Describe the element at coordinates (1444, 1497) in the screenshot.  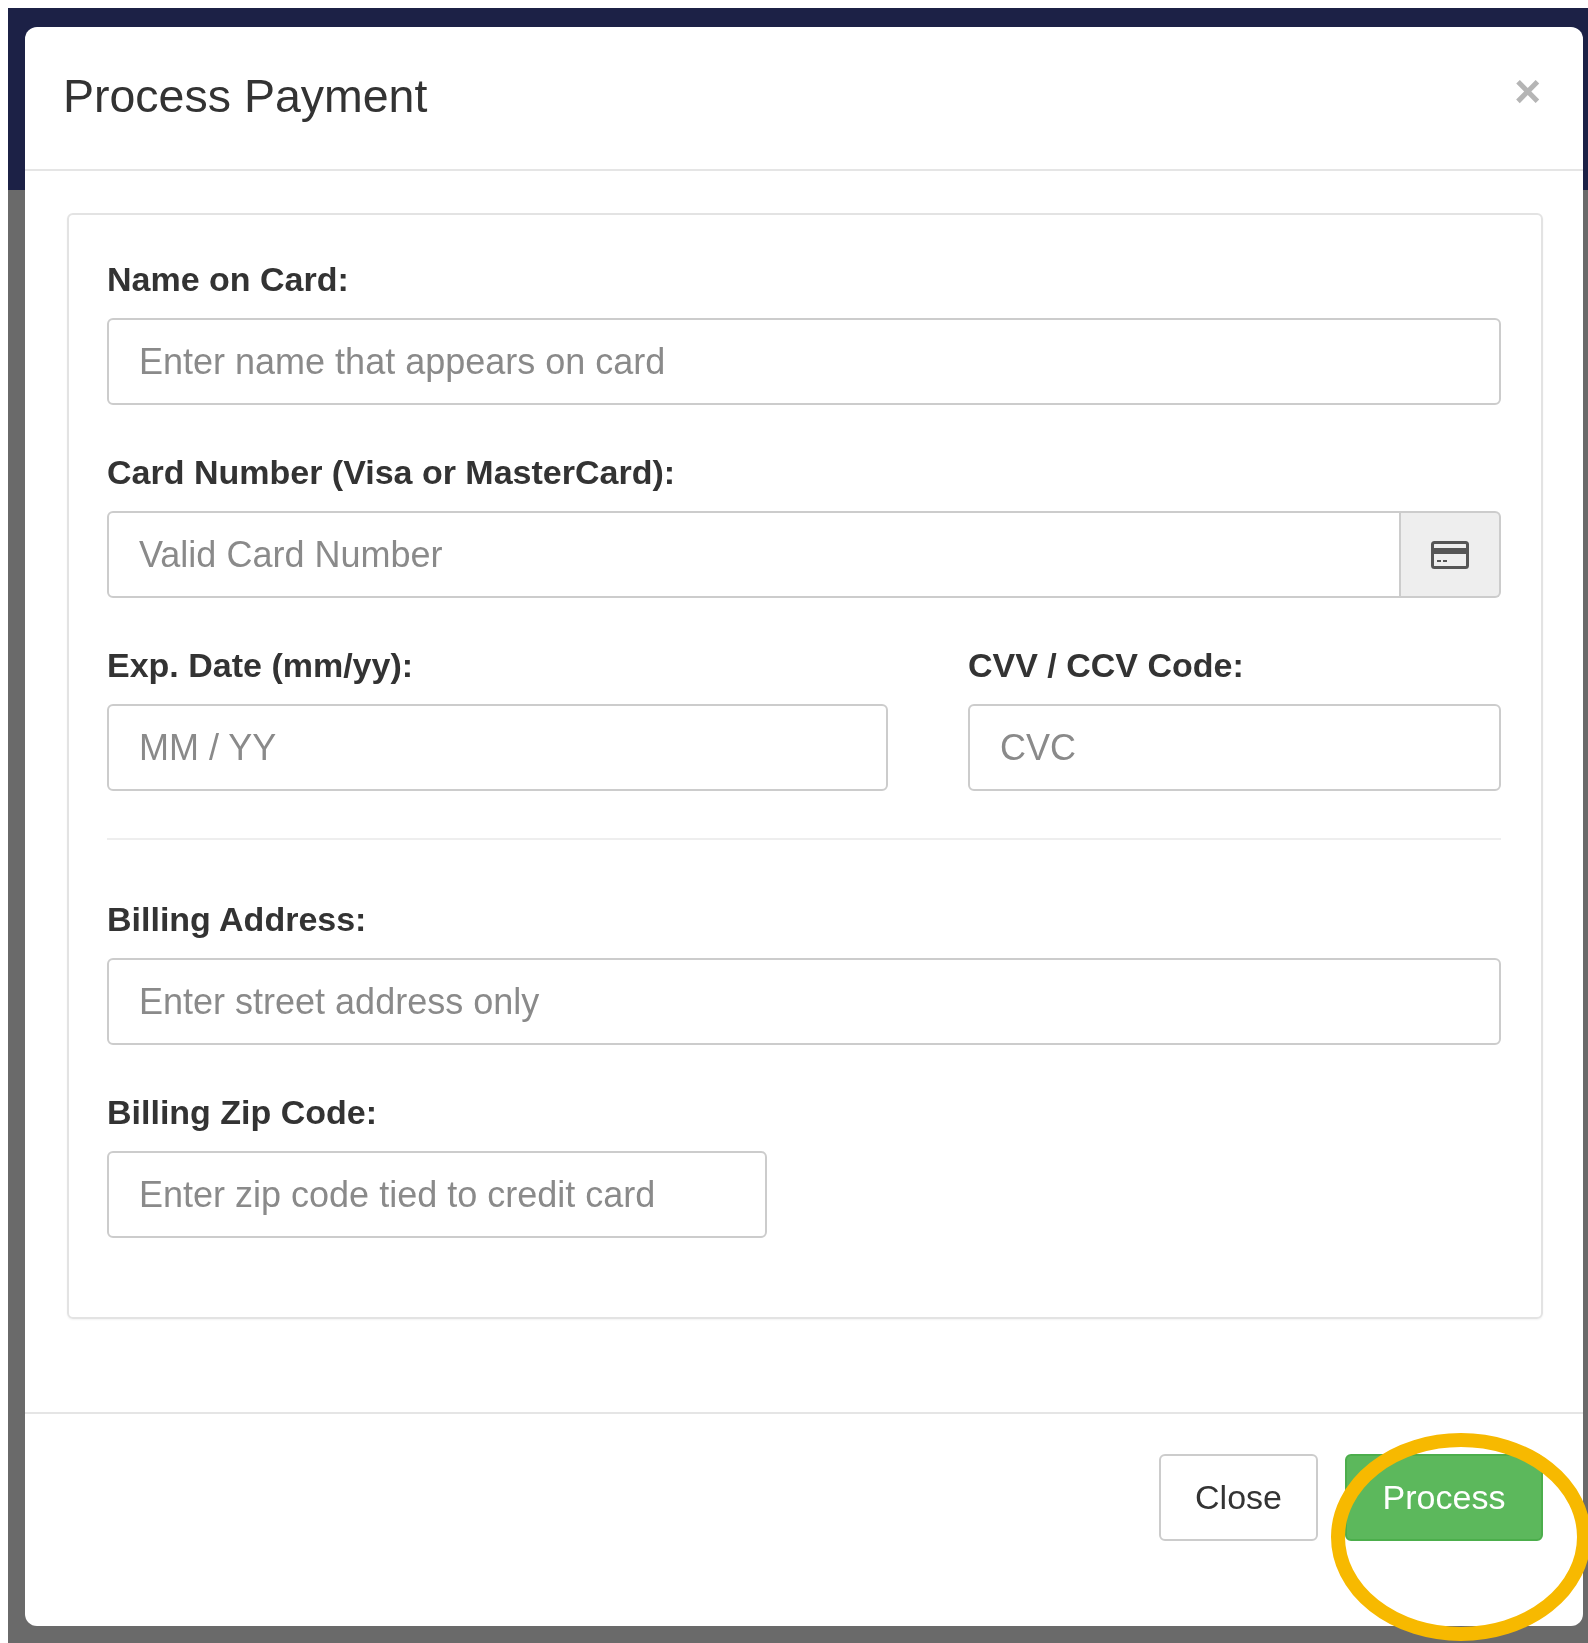
I see `process-button: Process` at that location.